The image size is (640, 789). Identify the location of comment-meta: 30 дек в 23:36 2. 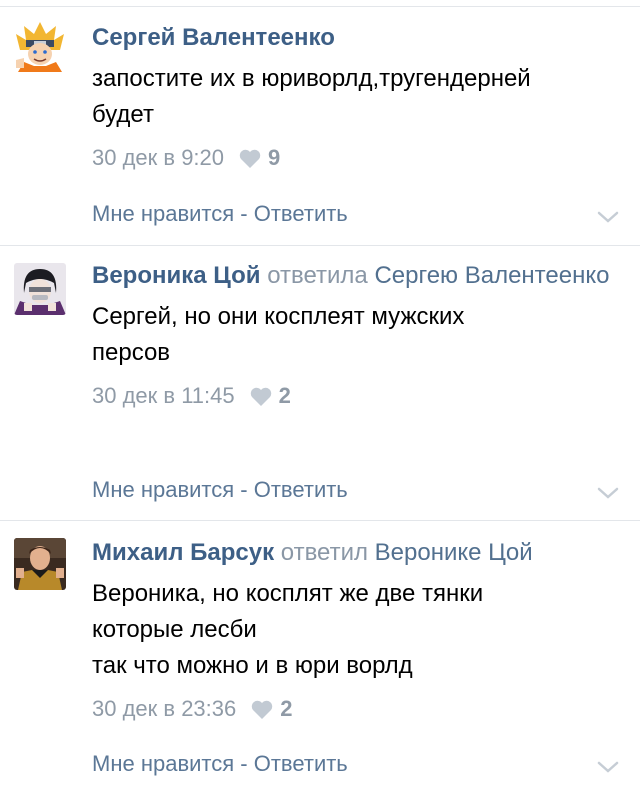
(359, 709).